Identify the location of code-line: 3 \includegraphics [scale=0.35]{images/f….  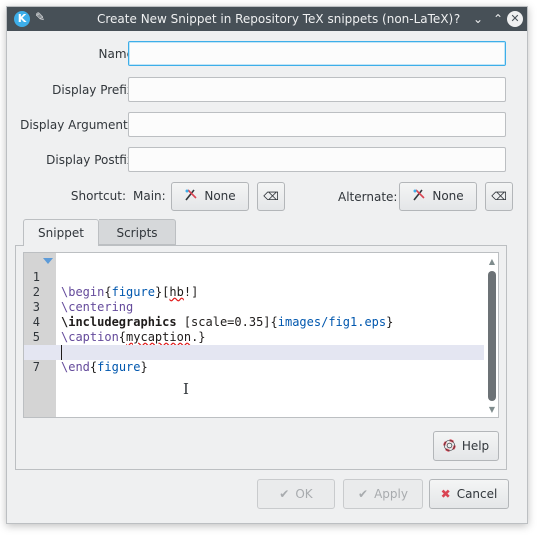
(254, 307).